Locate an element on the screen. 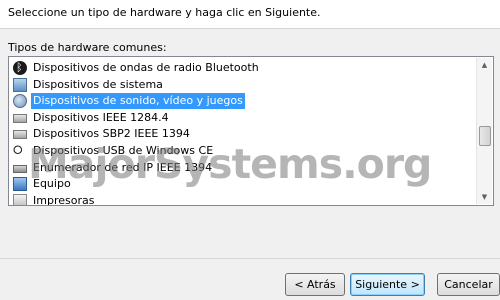  list-item-sbp2-ieee-1394: Dispositivos SBP2 IEEE 1394 is located at coordinates (244, 134).